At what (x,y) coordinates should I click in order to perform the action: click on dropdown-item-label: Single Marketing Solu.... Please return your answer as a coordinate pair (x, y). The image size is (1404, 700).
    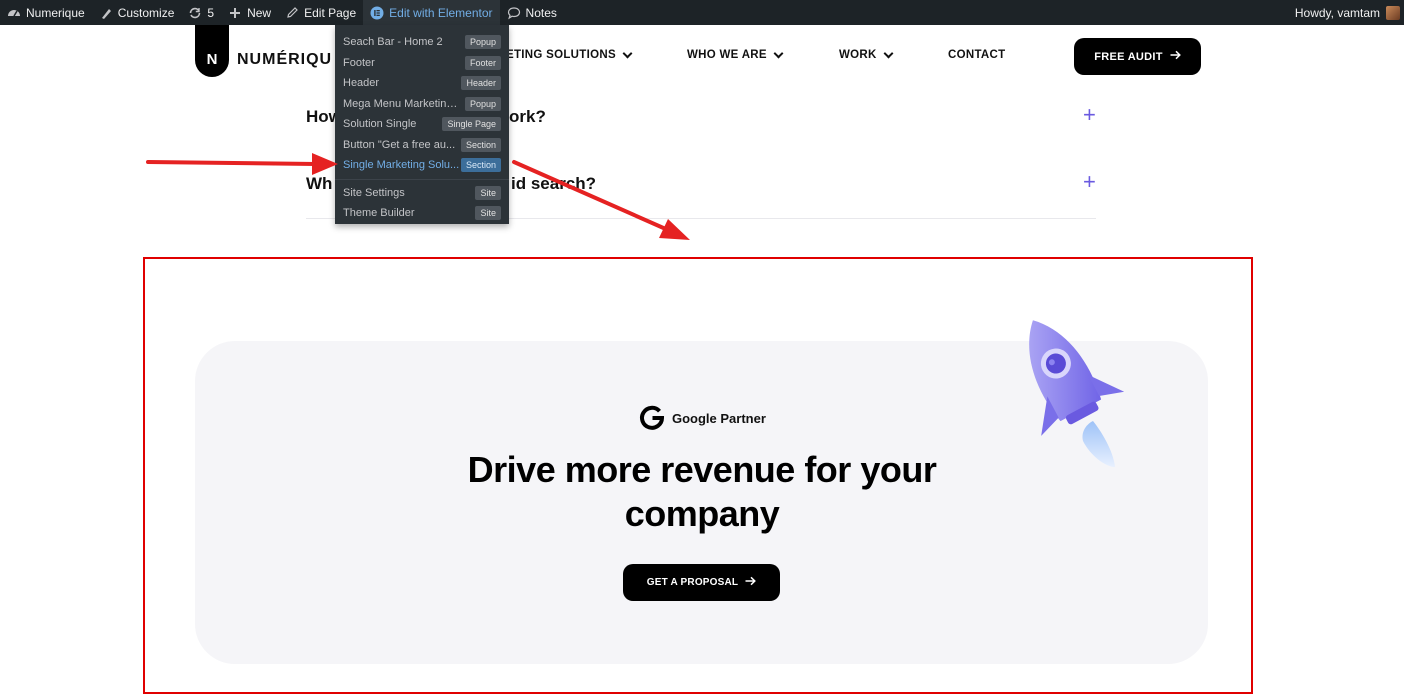
    Looking at the image, I should click on (401, 165).